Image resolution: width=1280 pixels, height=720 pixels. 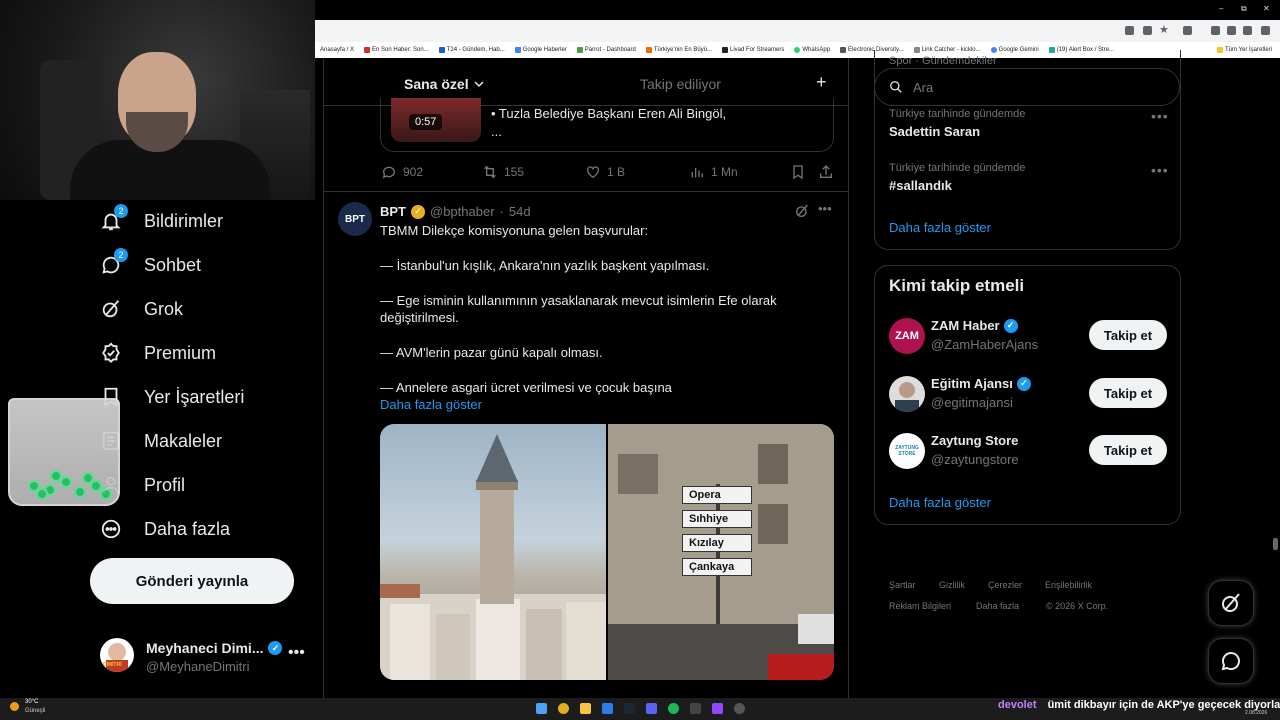 I want to click on all-bookmarks: Tüm Yer İşaretleri, so click(x=1248, y=50).